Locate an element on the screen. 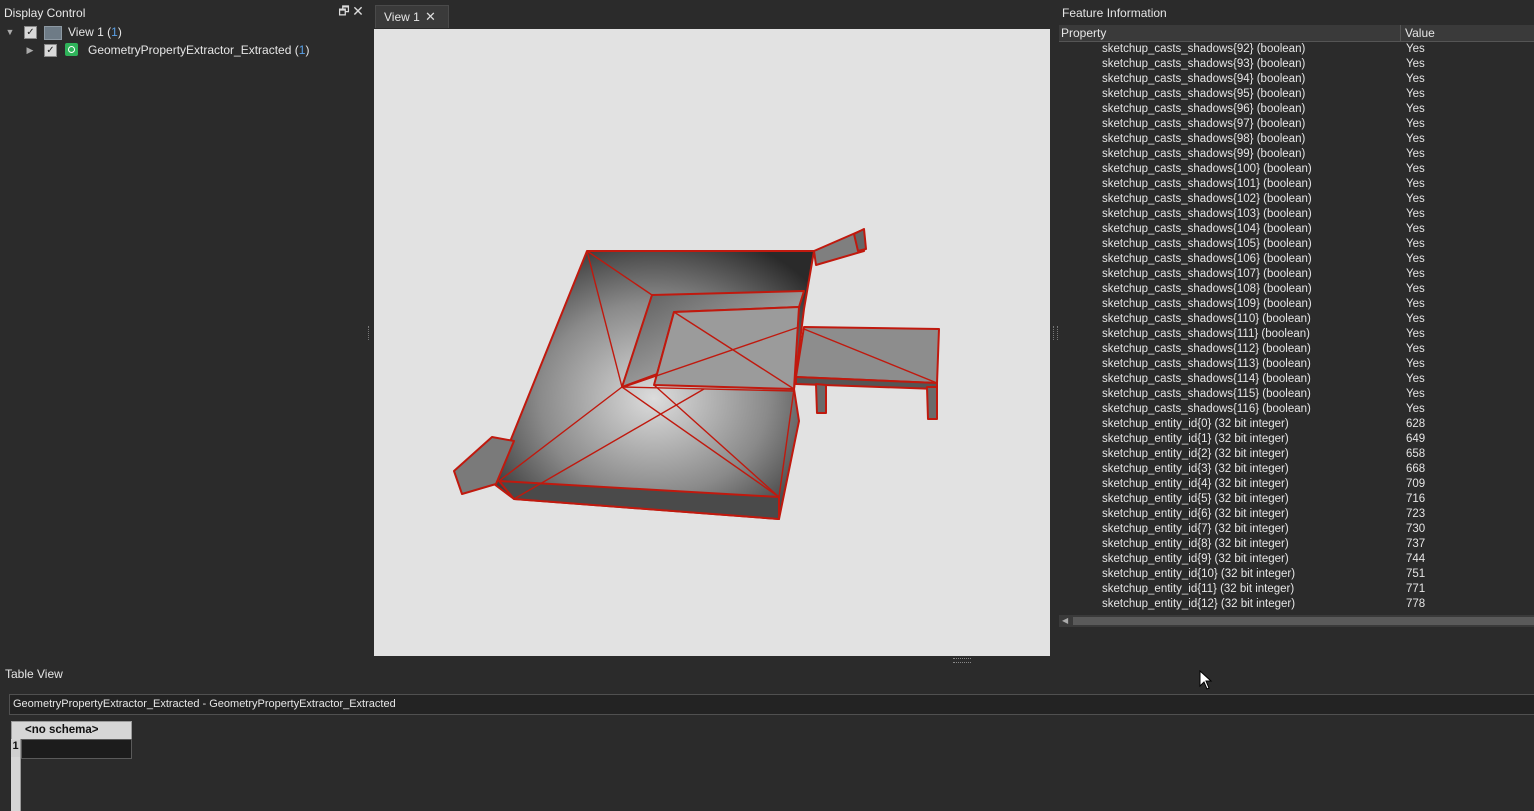 Image resolution: width=1534 pixels, height=811 pixels. feature-row: sketchup_casts_shadows{106} (boolean) Yes is located at coordinates (1296, 259).